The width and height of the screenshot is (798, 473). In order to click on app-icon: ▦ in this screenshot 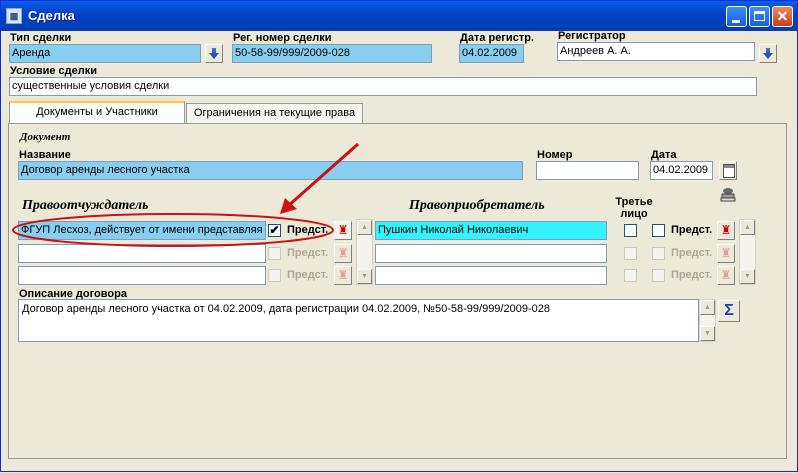, I will do `click(14, 16)`.